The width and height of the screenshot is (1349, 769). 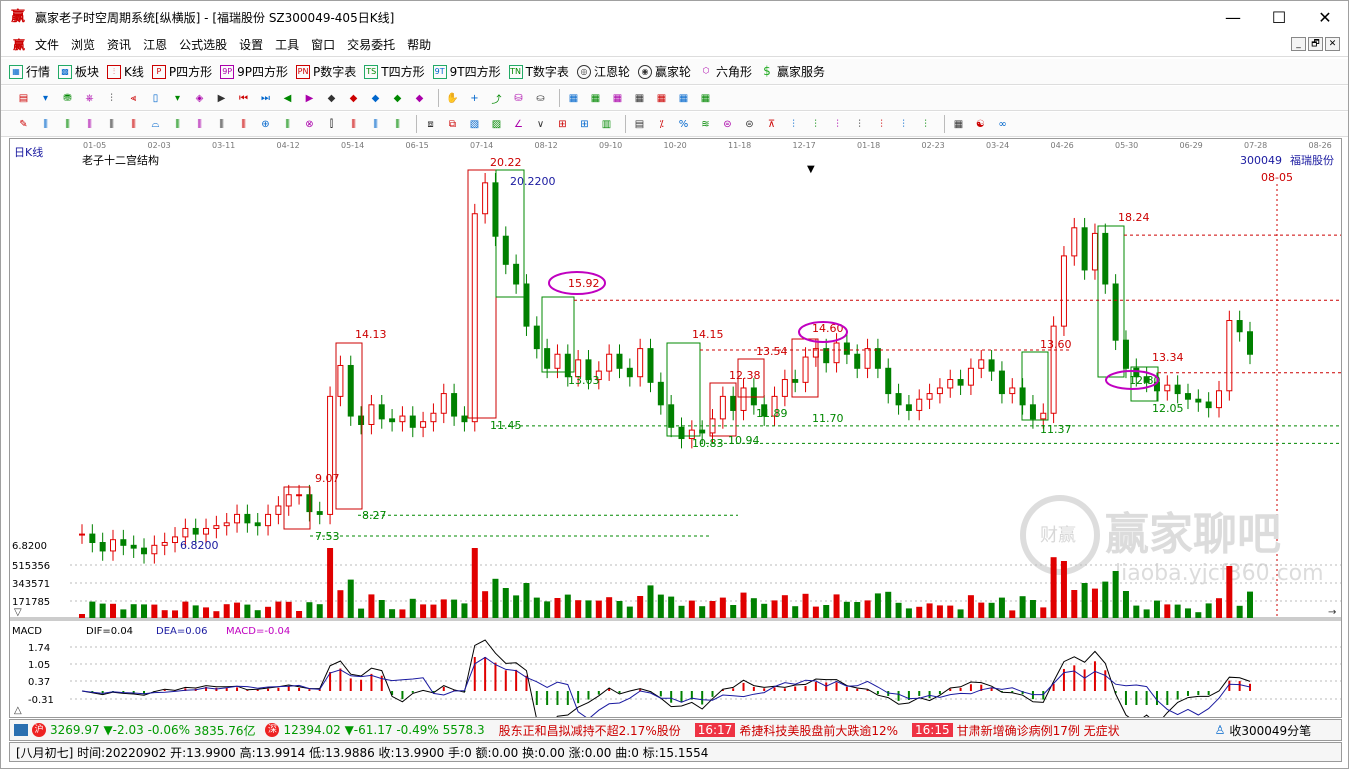 I want to click on tool-button-tb3-14: ⫿, so click(x=331, y=124).